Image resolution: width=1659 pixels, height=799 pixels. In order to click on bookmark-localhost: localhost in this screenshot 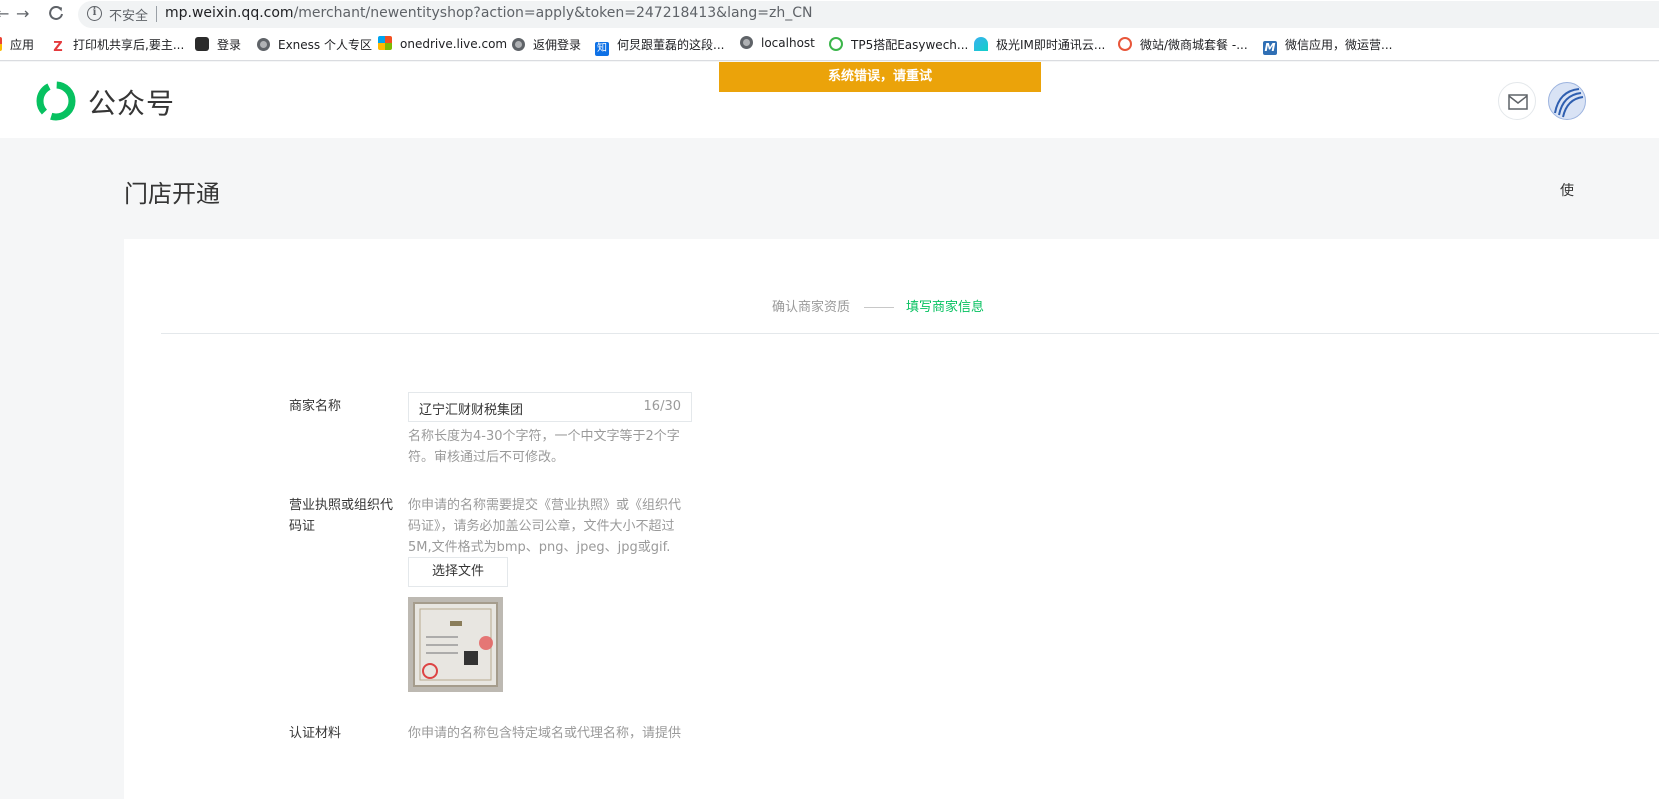, I will do `click(777, 43)`.